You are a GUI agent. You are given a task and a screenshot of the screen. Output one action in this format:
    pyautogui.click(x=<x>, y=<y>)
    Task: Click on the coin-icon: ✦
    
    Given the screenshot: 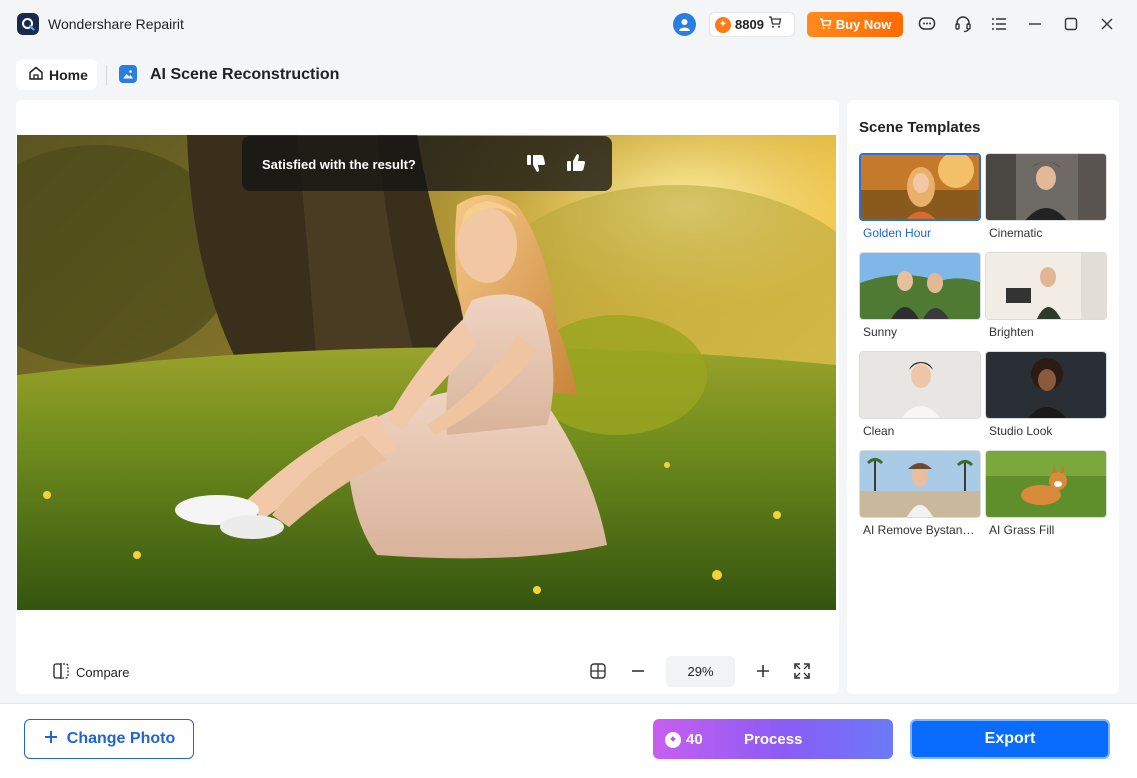 What is the action you would take?
    pyautogui.click(x=723, y=24)
    